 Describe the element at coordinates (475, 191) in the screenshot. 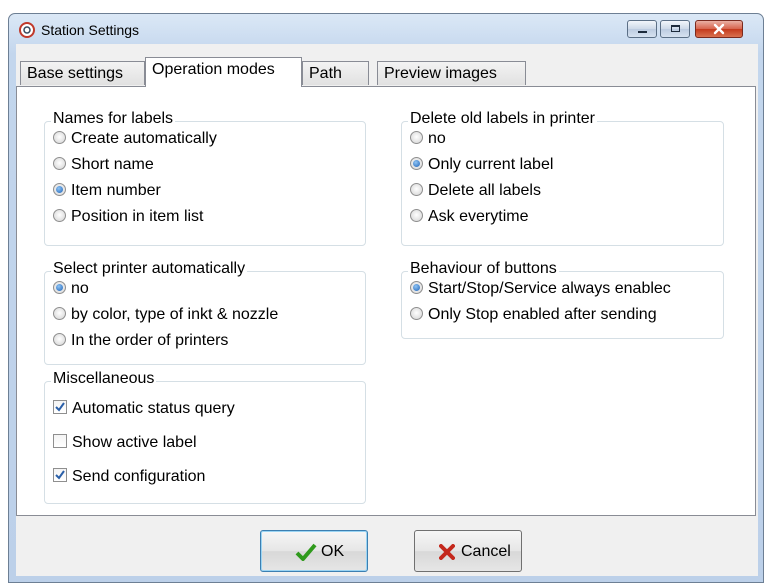

I see `radio-delete-all-labels: Delete all labels` at that location.